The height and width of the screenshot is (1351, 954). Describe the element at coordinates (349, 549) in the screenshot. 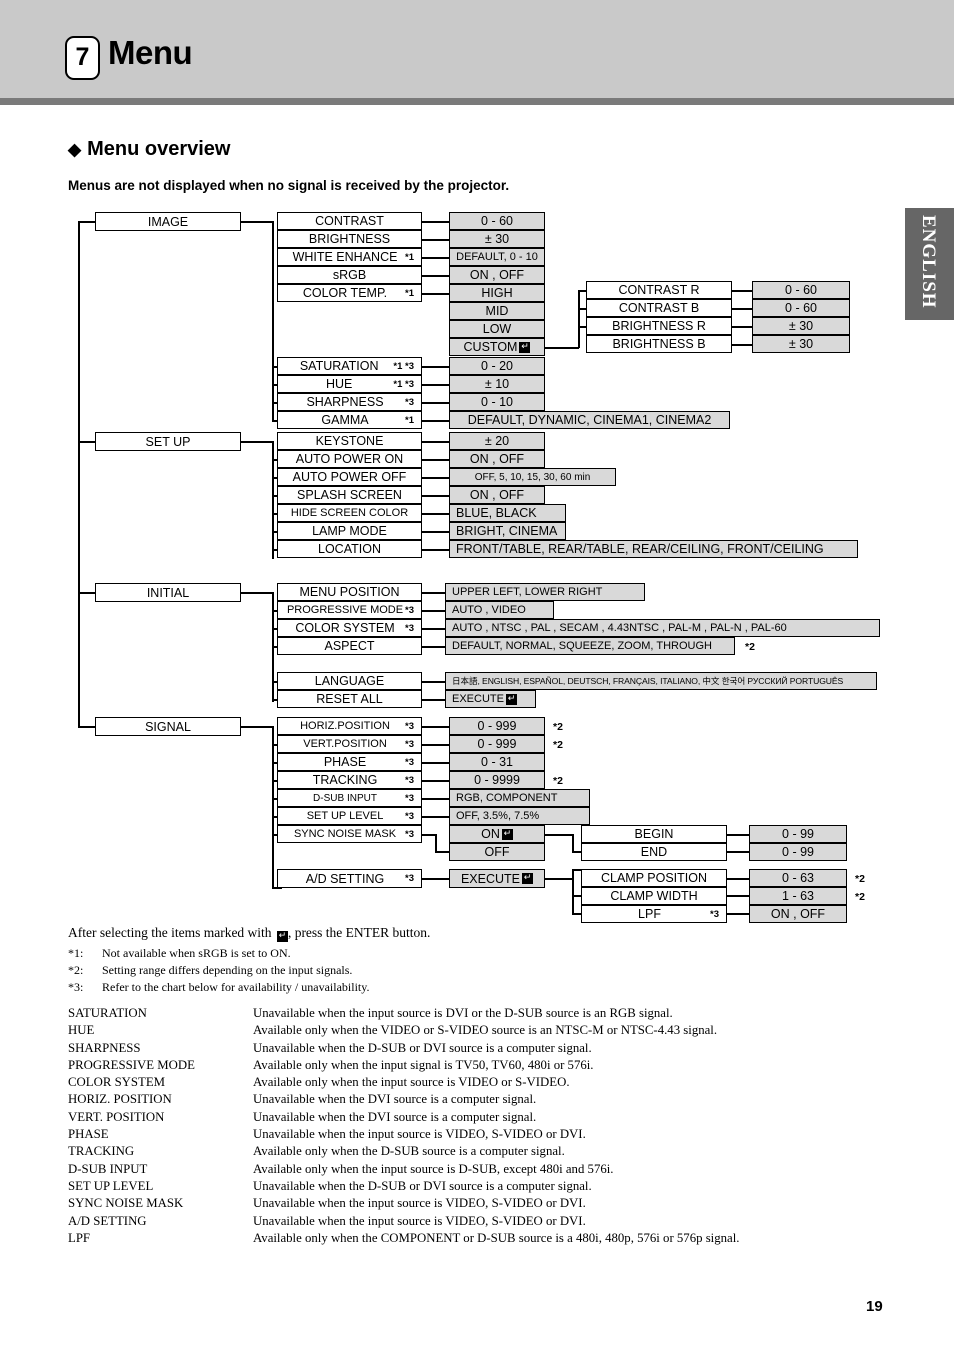

I see `tree-node-location: LOCATION` at that location.